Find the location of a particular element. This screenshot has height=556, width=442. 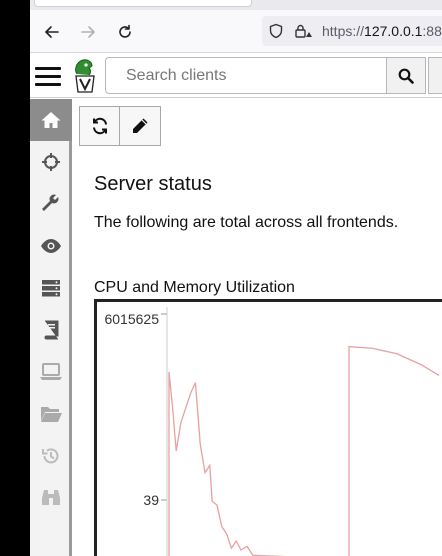

sidebar-item-history is located at coordinates (51, 456).